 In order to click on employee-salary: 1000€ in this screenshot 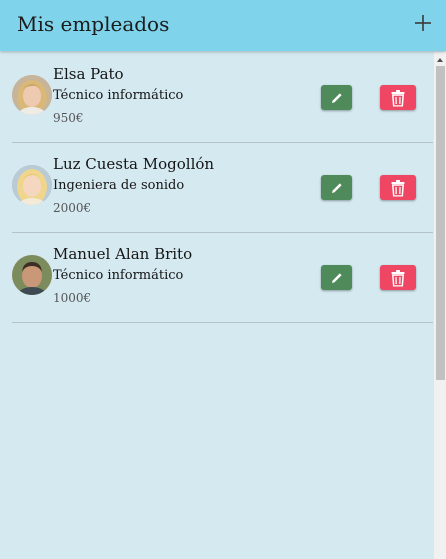, I will do `click(72, 298)`.